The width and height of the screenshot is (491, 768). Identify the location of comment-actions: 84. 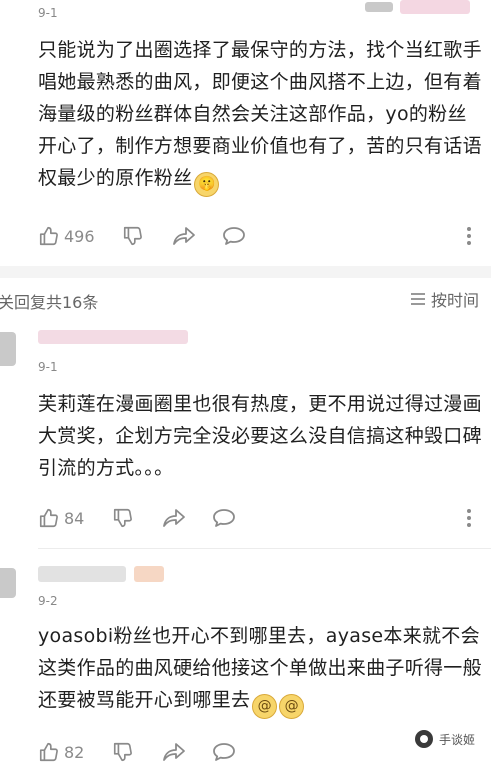
(258, 518).